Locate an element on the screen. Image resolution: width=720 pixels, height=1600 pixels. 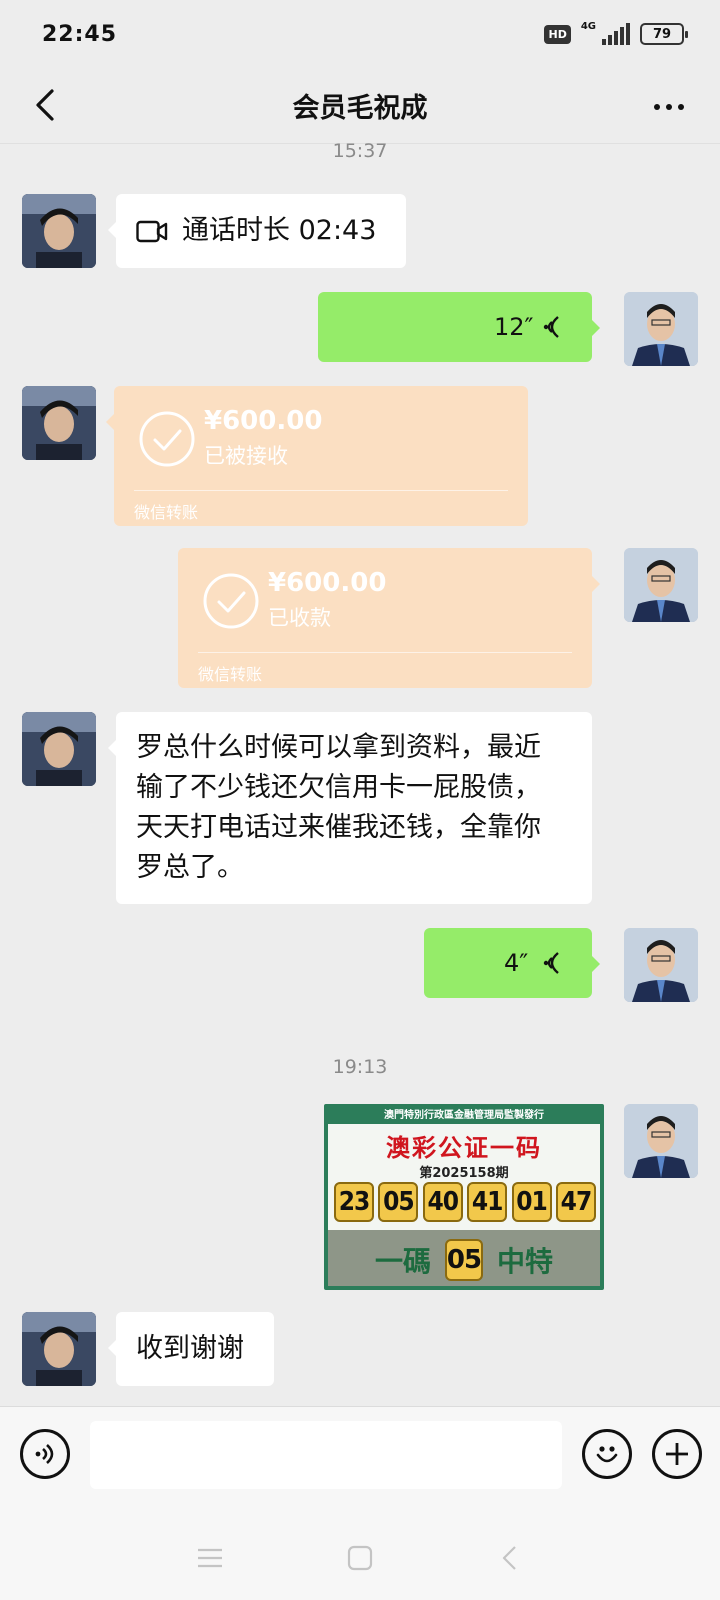
status-icons: HD 4G 79 is located at coordinates (616, 33).